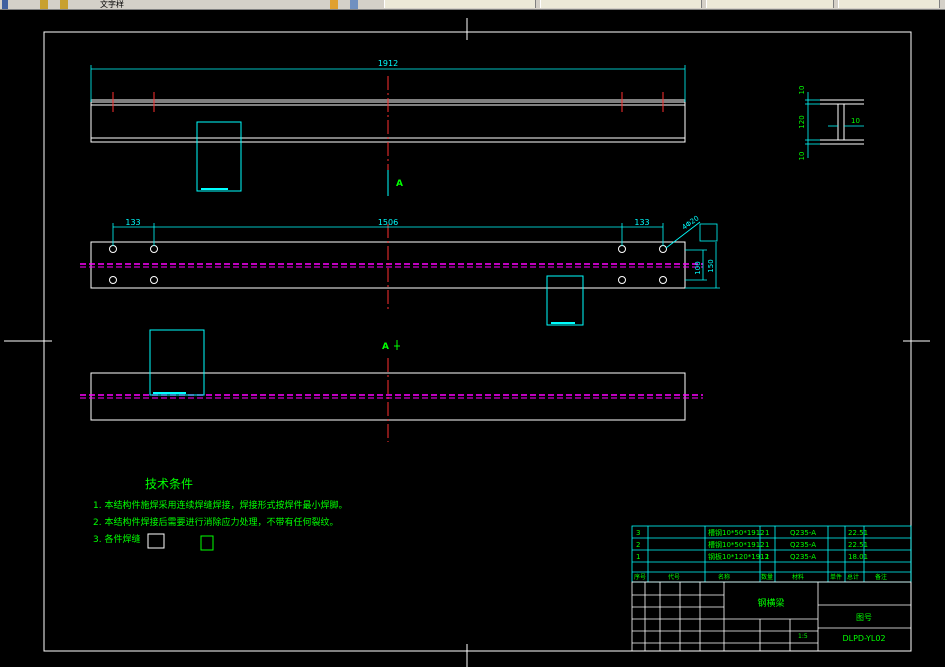  I want to click on layer-icon, so click(334, 4).